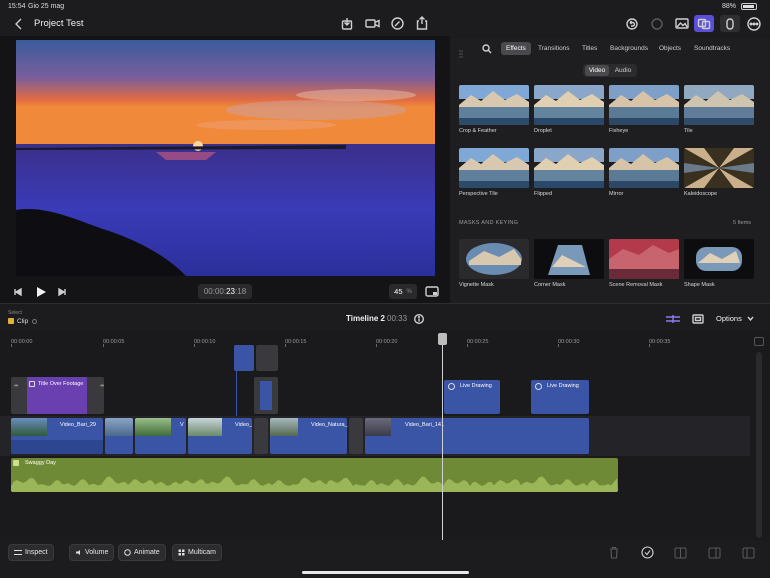  What do you see at coordinates (615, 552) in the screenshot?
I see `delete-button` at bounding box center [615, 552].